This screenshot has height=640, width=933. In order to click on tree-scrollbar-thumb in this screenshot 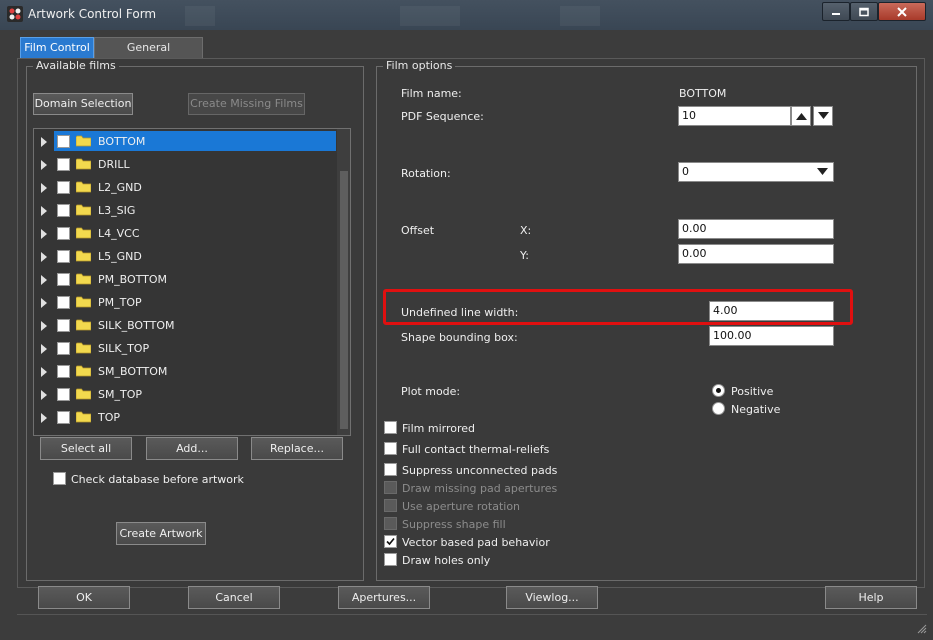, I will do `click(344, 300)`.